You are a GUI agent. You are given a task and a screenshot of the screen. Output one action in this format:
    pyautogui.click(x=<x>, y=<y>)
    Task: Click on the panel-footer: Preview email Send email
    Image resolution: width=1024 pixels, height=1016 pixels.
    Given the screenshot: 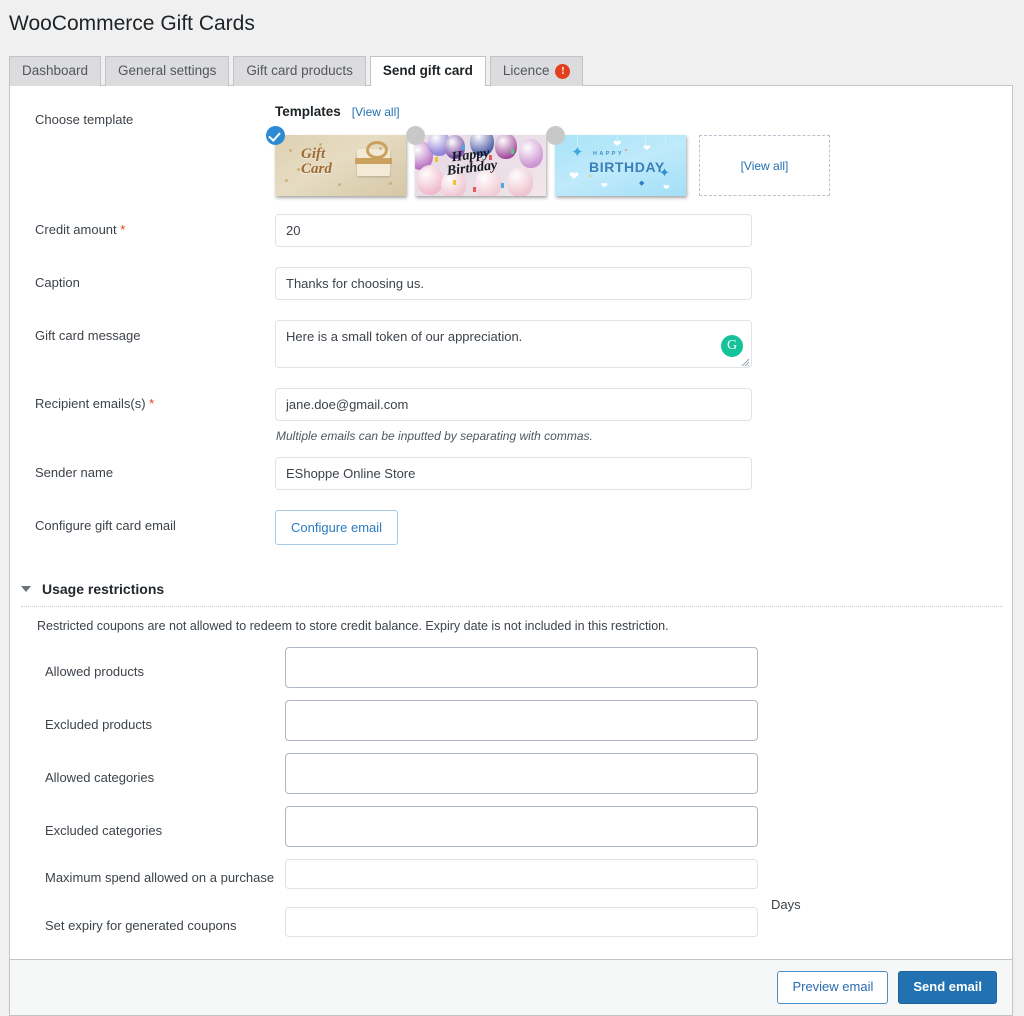 What is the action you would take?
    pyautogui.click(x=511, y=987)
    